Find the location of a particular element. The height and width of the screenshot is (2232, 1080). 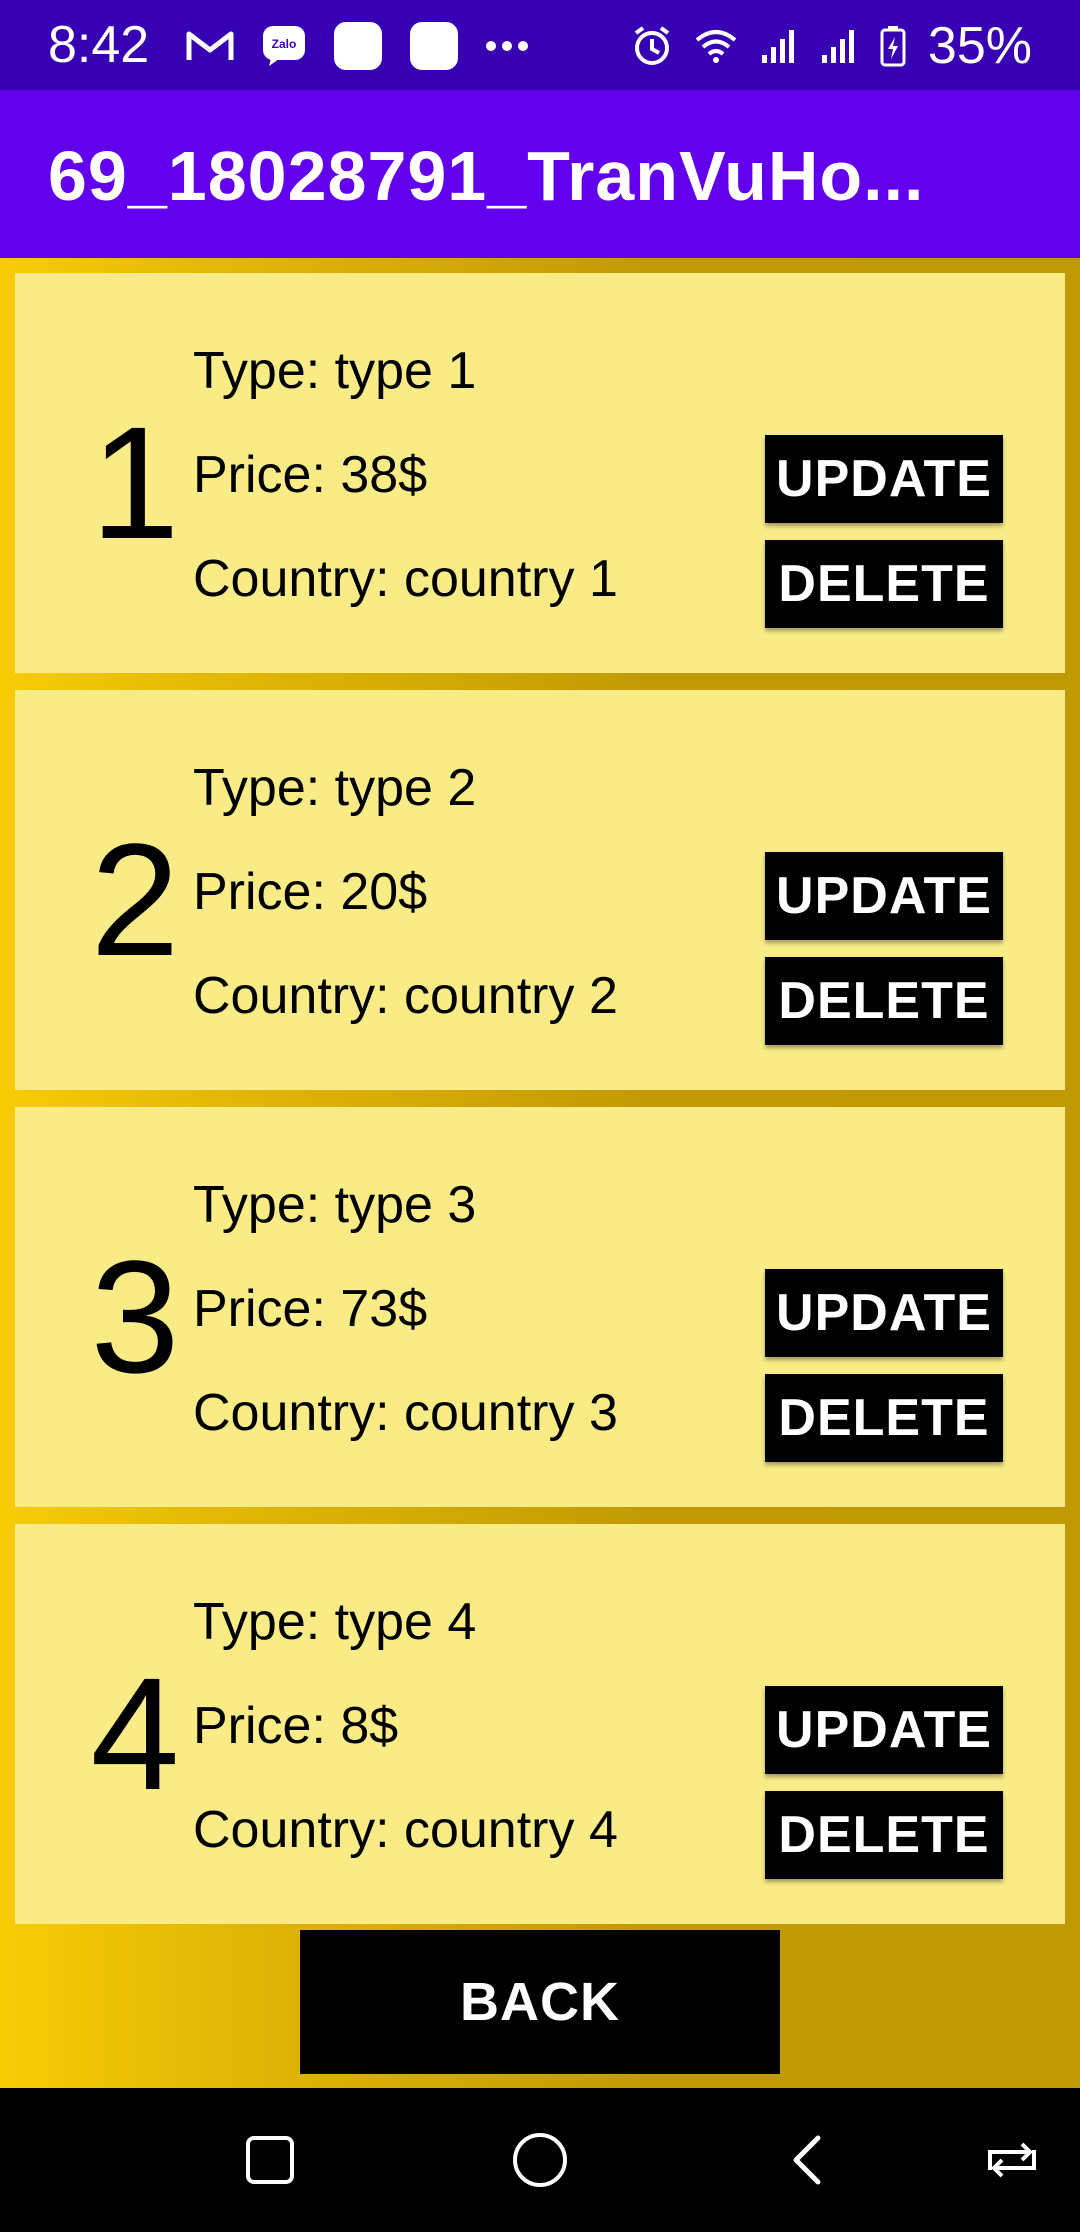

item-price: Price: 20$ is located at coordinates (310, 892).